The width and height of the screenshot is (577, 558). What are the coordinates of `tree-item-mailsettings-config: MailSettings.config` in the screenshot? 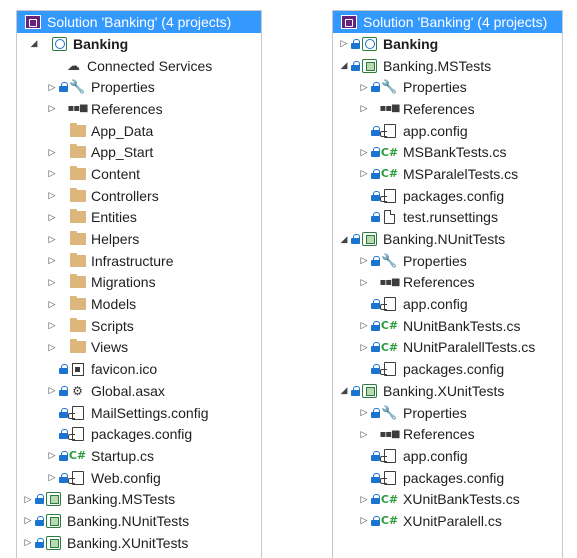 It's located at (139, 413).